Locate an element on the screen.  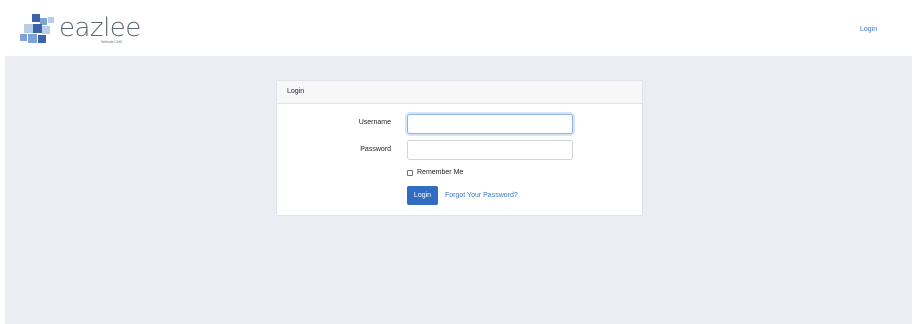
remember-me: Remember Me is located at coordinates (435, 172).